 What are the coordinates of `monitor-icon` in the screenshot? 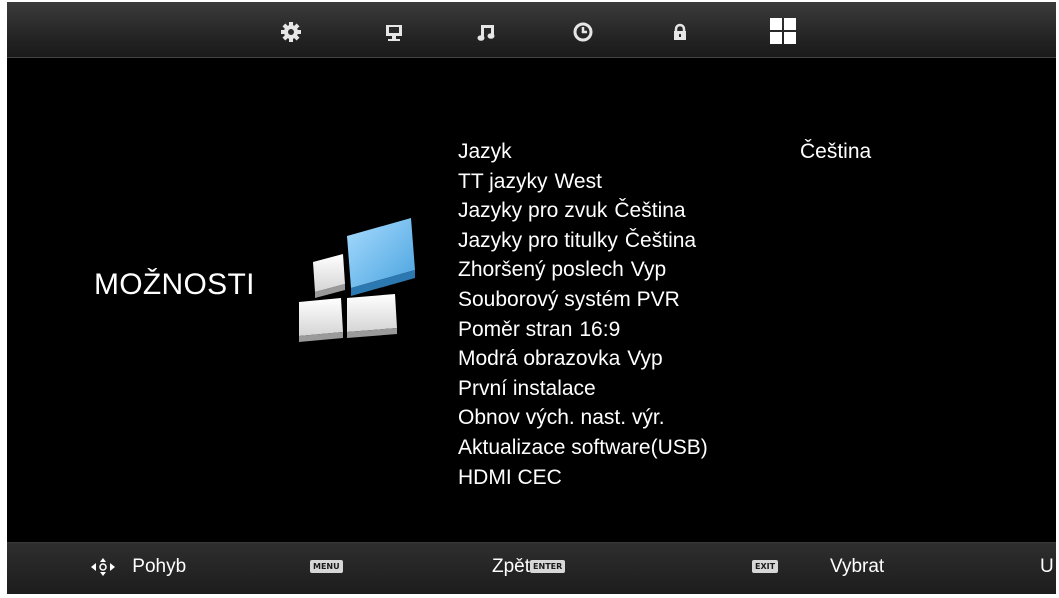 It's located at (394, 32).